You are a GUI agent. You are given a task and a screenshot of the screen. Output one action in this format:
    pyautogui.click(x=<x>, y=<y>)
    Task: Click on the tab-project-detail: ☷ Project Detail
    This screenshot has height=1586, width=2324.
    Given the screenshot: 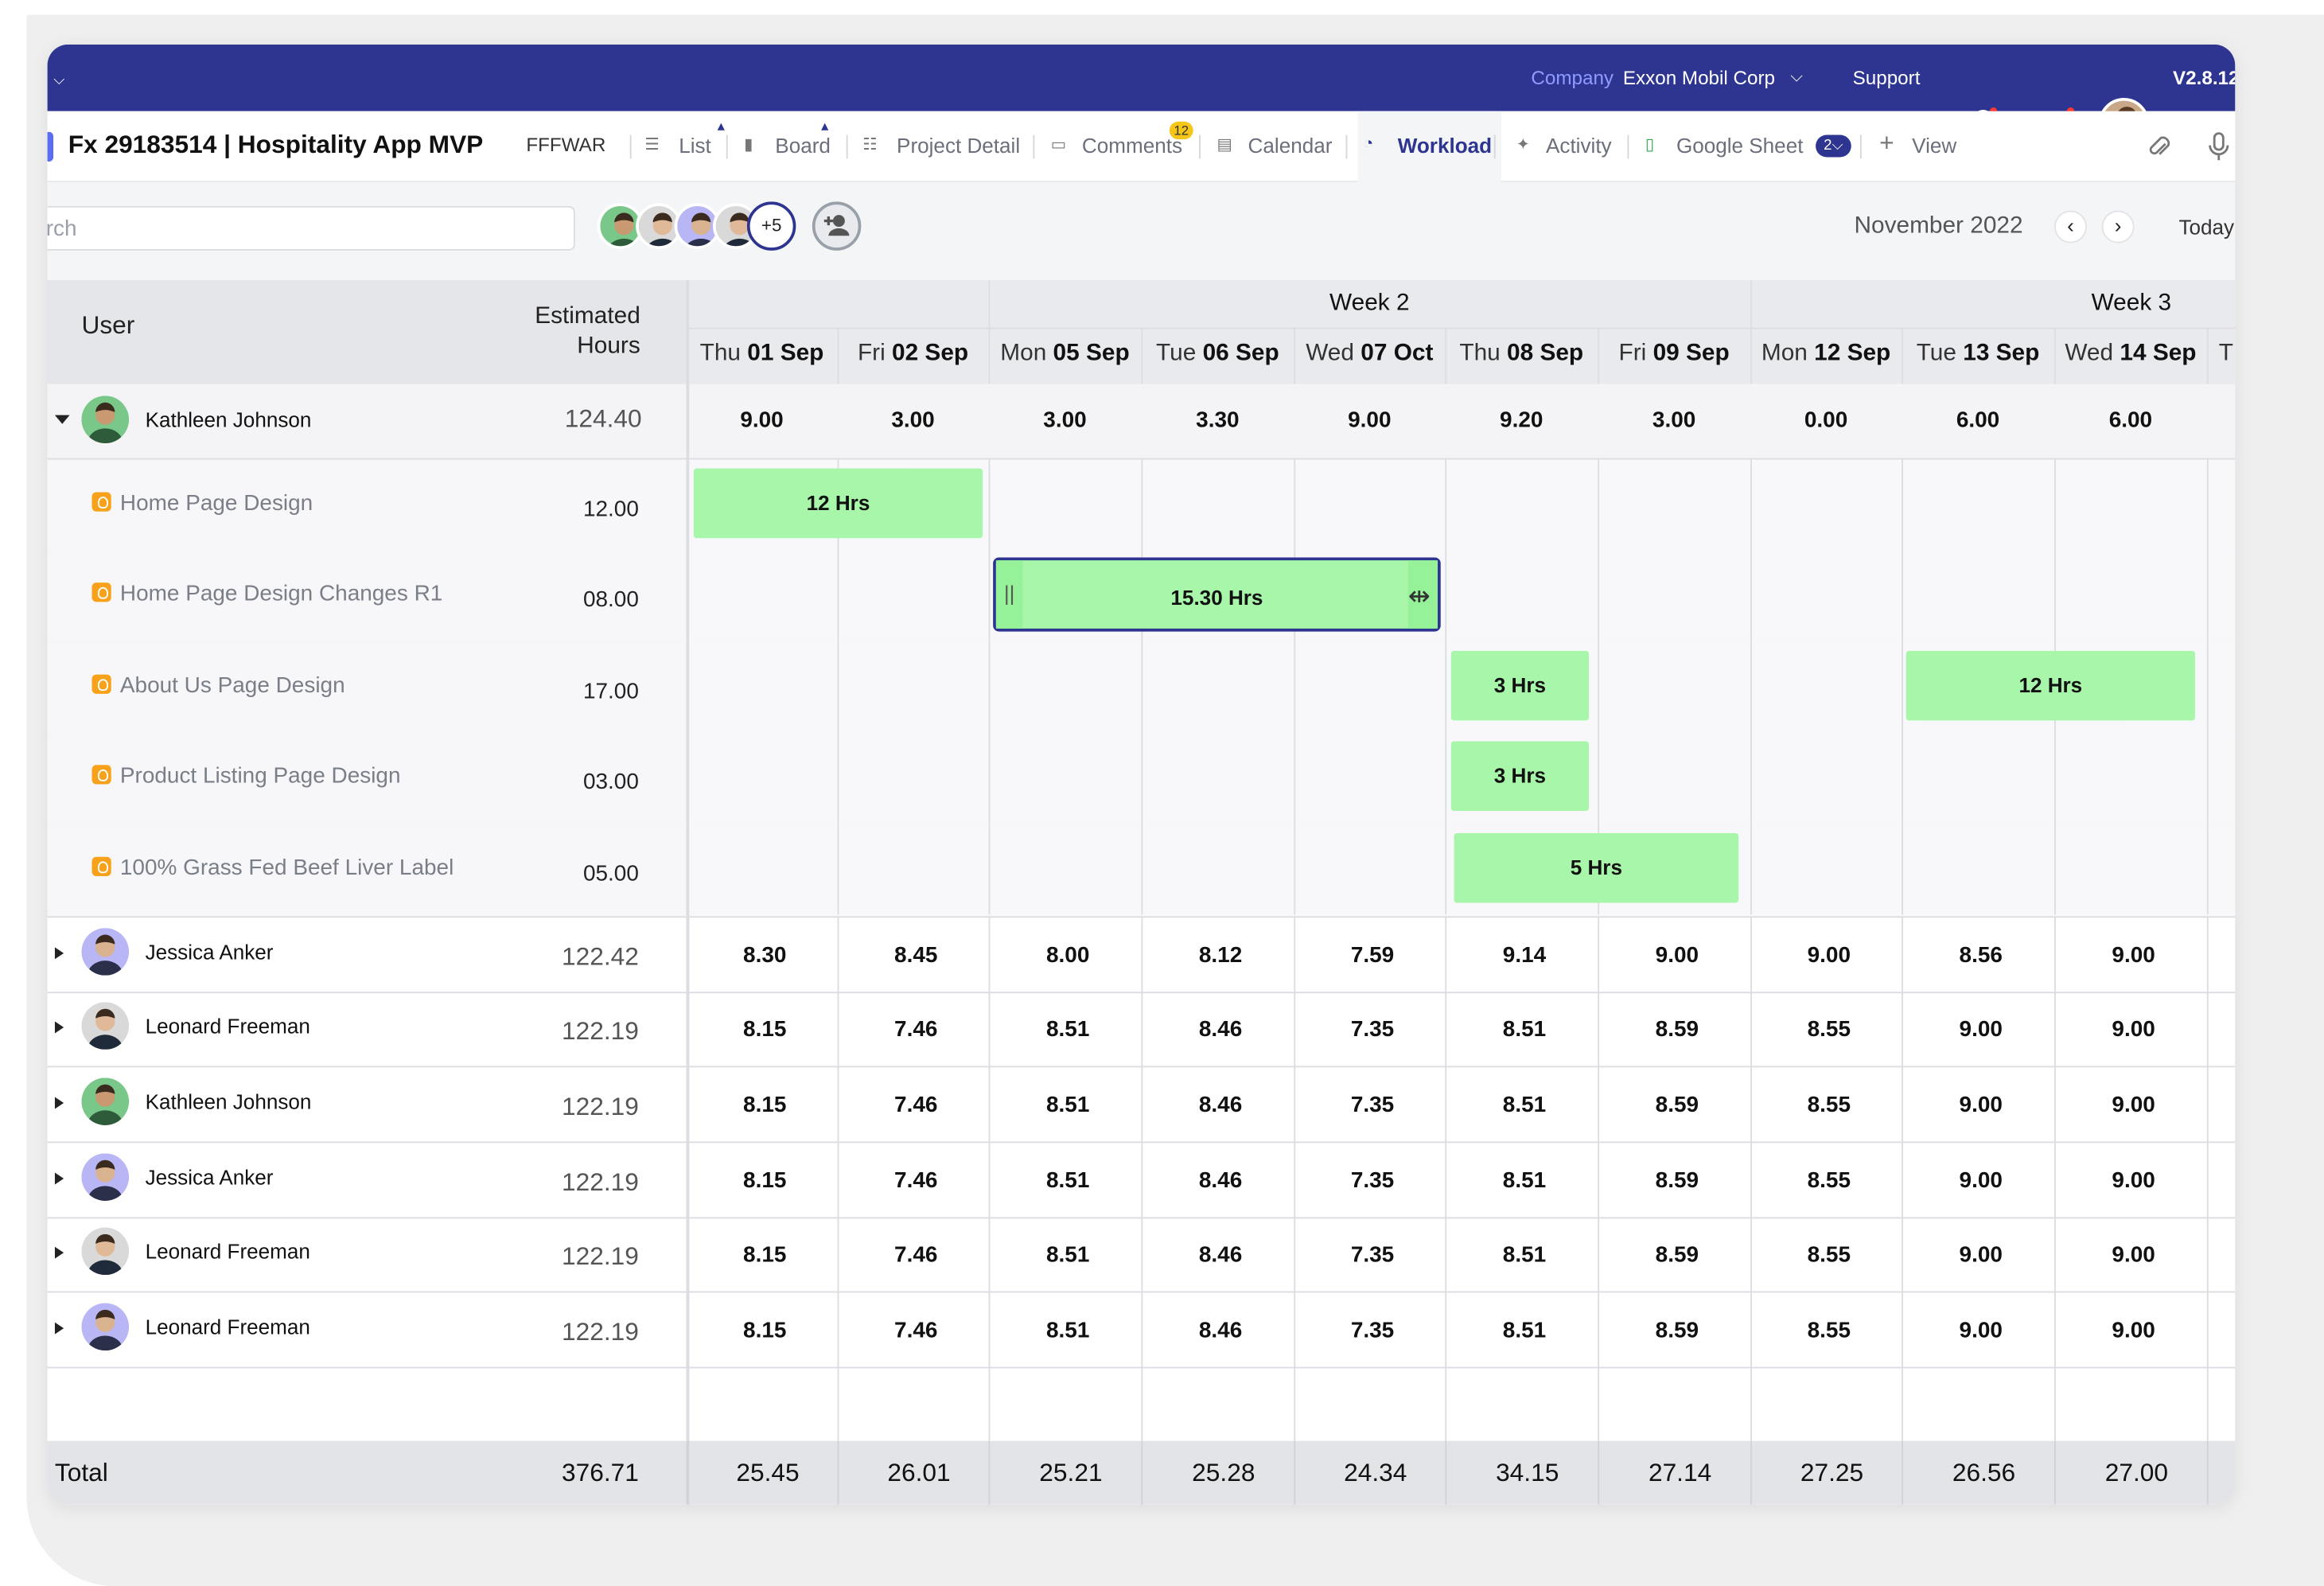 What is the action you would take?
    pyautogui.click(x=946, y=146)
    